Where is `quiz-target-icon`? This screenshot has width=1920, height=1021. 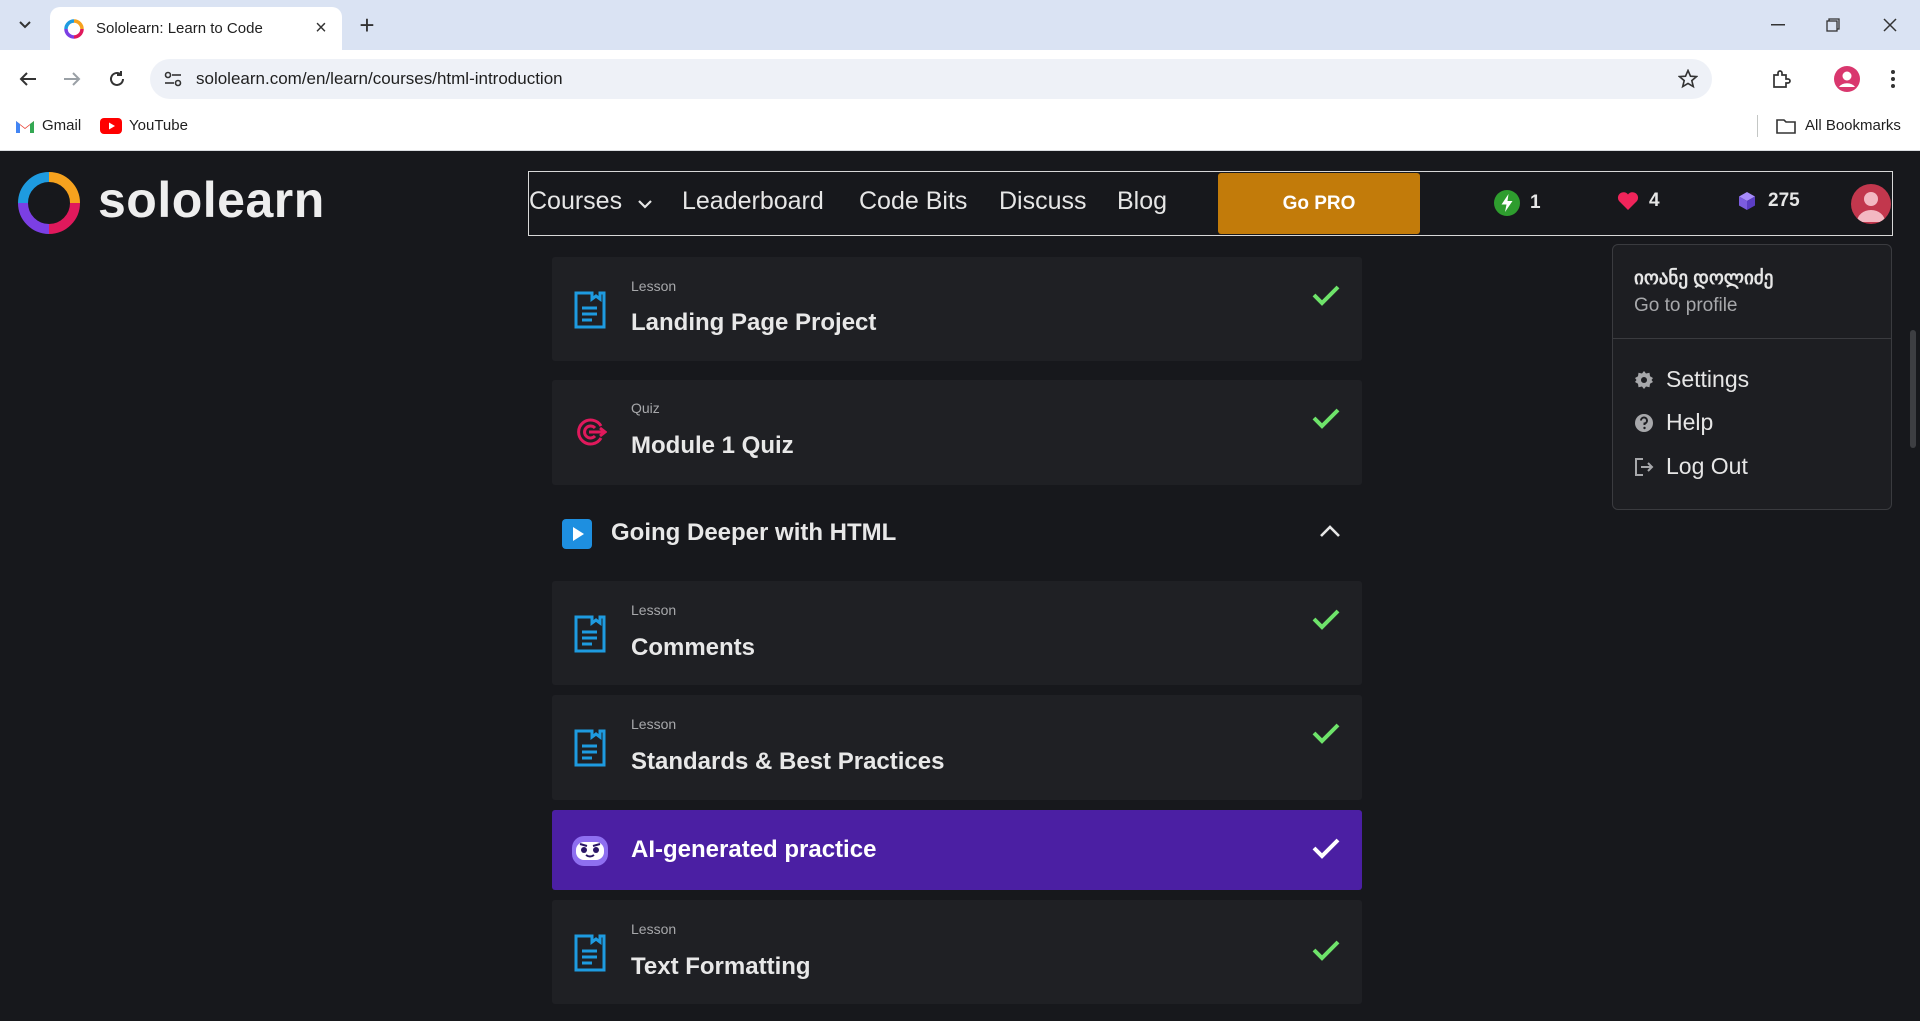 quiz-target-icon is located at coordinates (592, 432).